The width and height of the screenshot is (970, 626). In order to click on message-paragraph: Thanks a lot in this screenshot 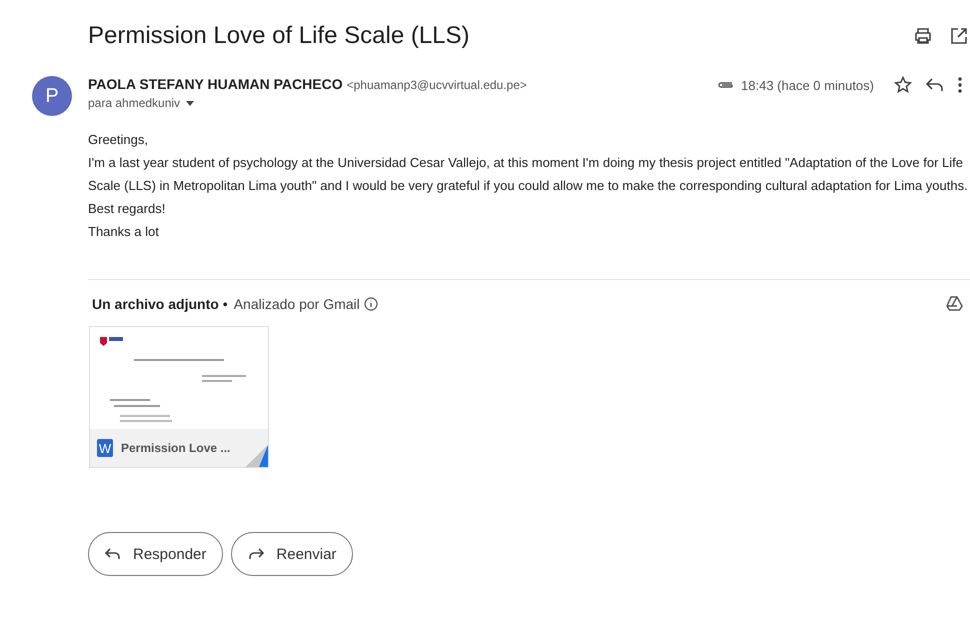, I will do `click(124, 232)`.